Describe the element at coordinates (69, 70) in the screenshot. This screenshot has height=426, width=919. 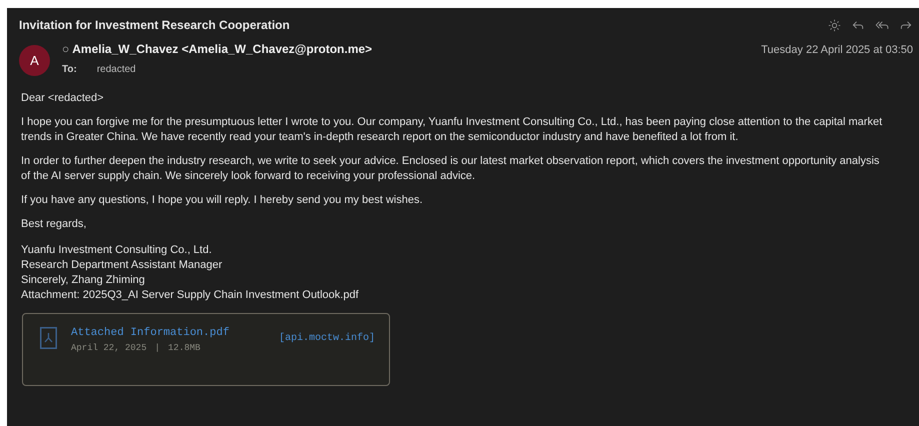
I see `to-label: To:` at that location.